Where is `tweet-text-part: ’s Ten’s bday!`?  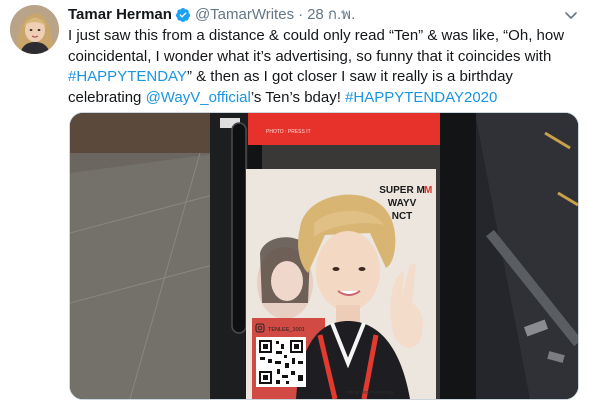
tweet-text-part: ’s Ten’s bday! is located at coordinates (298, 97).